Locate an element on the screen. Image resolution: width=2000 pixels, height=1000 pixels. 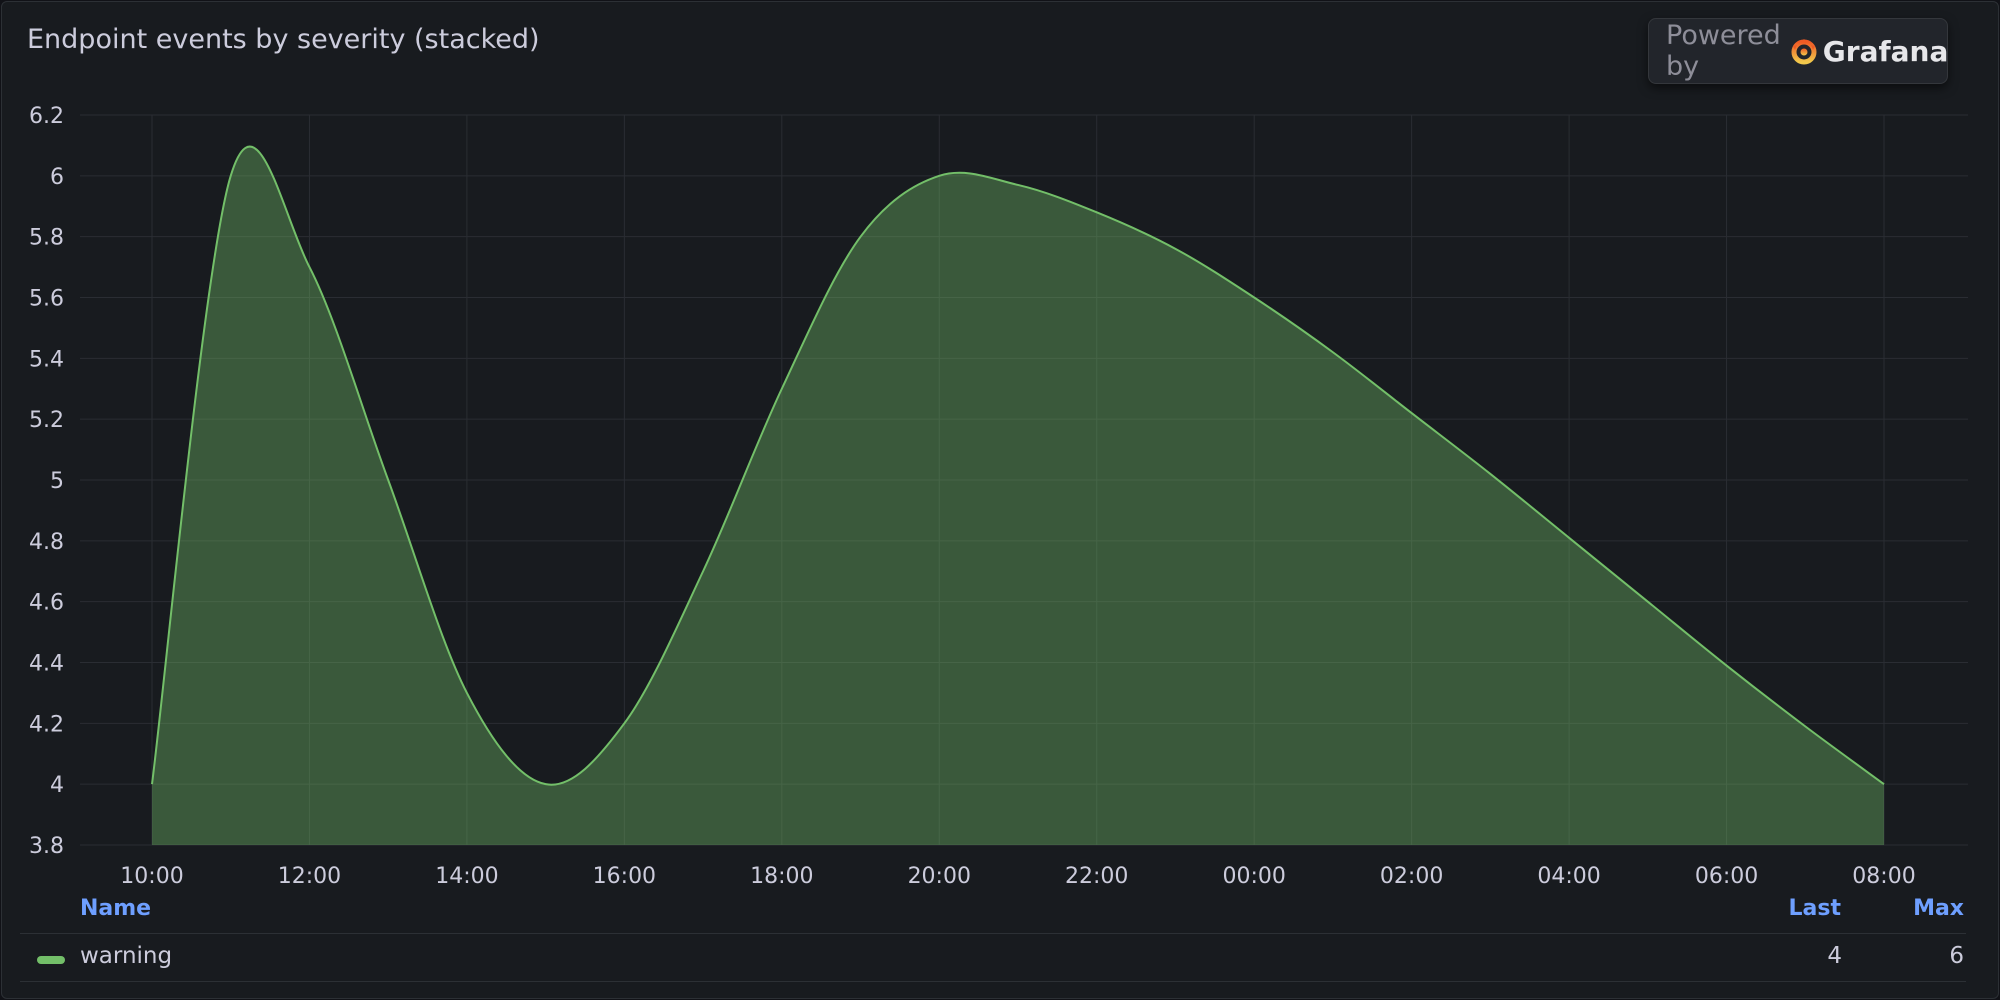
y-tick-label: 4.8 is located at coordinates (46, 542).